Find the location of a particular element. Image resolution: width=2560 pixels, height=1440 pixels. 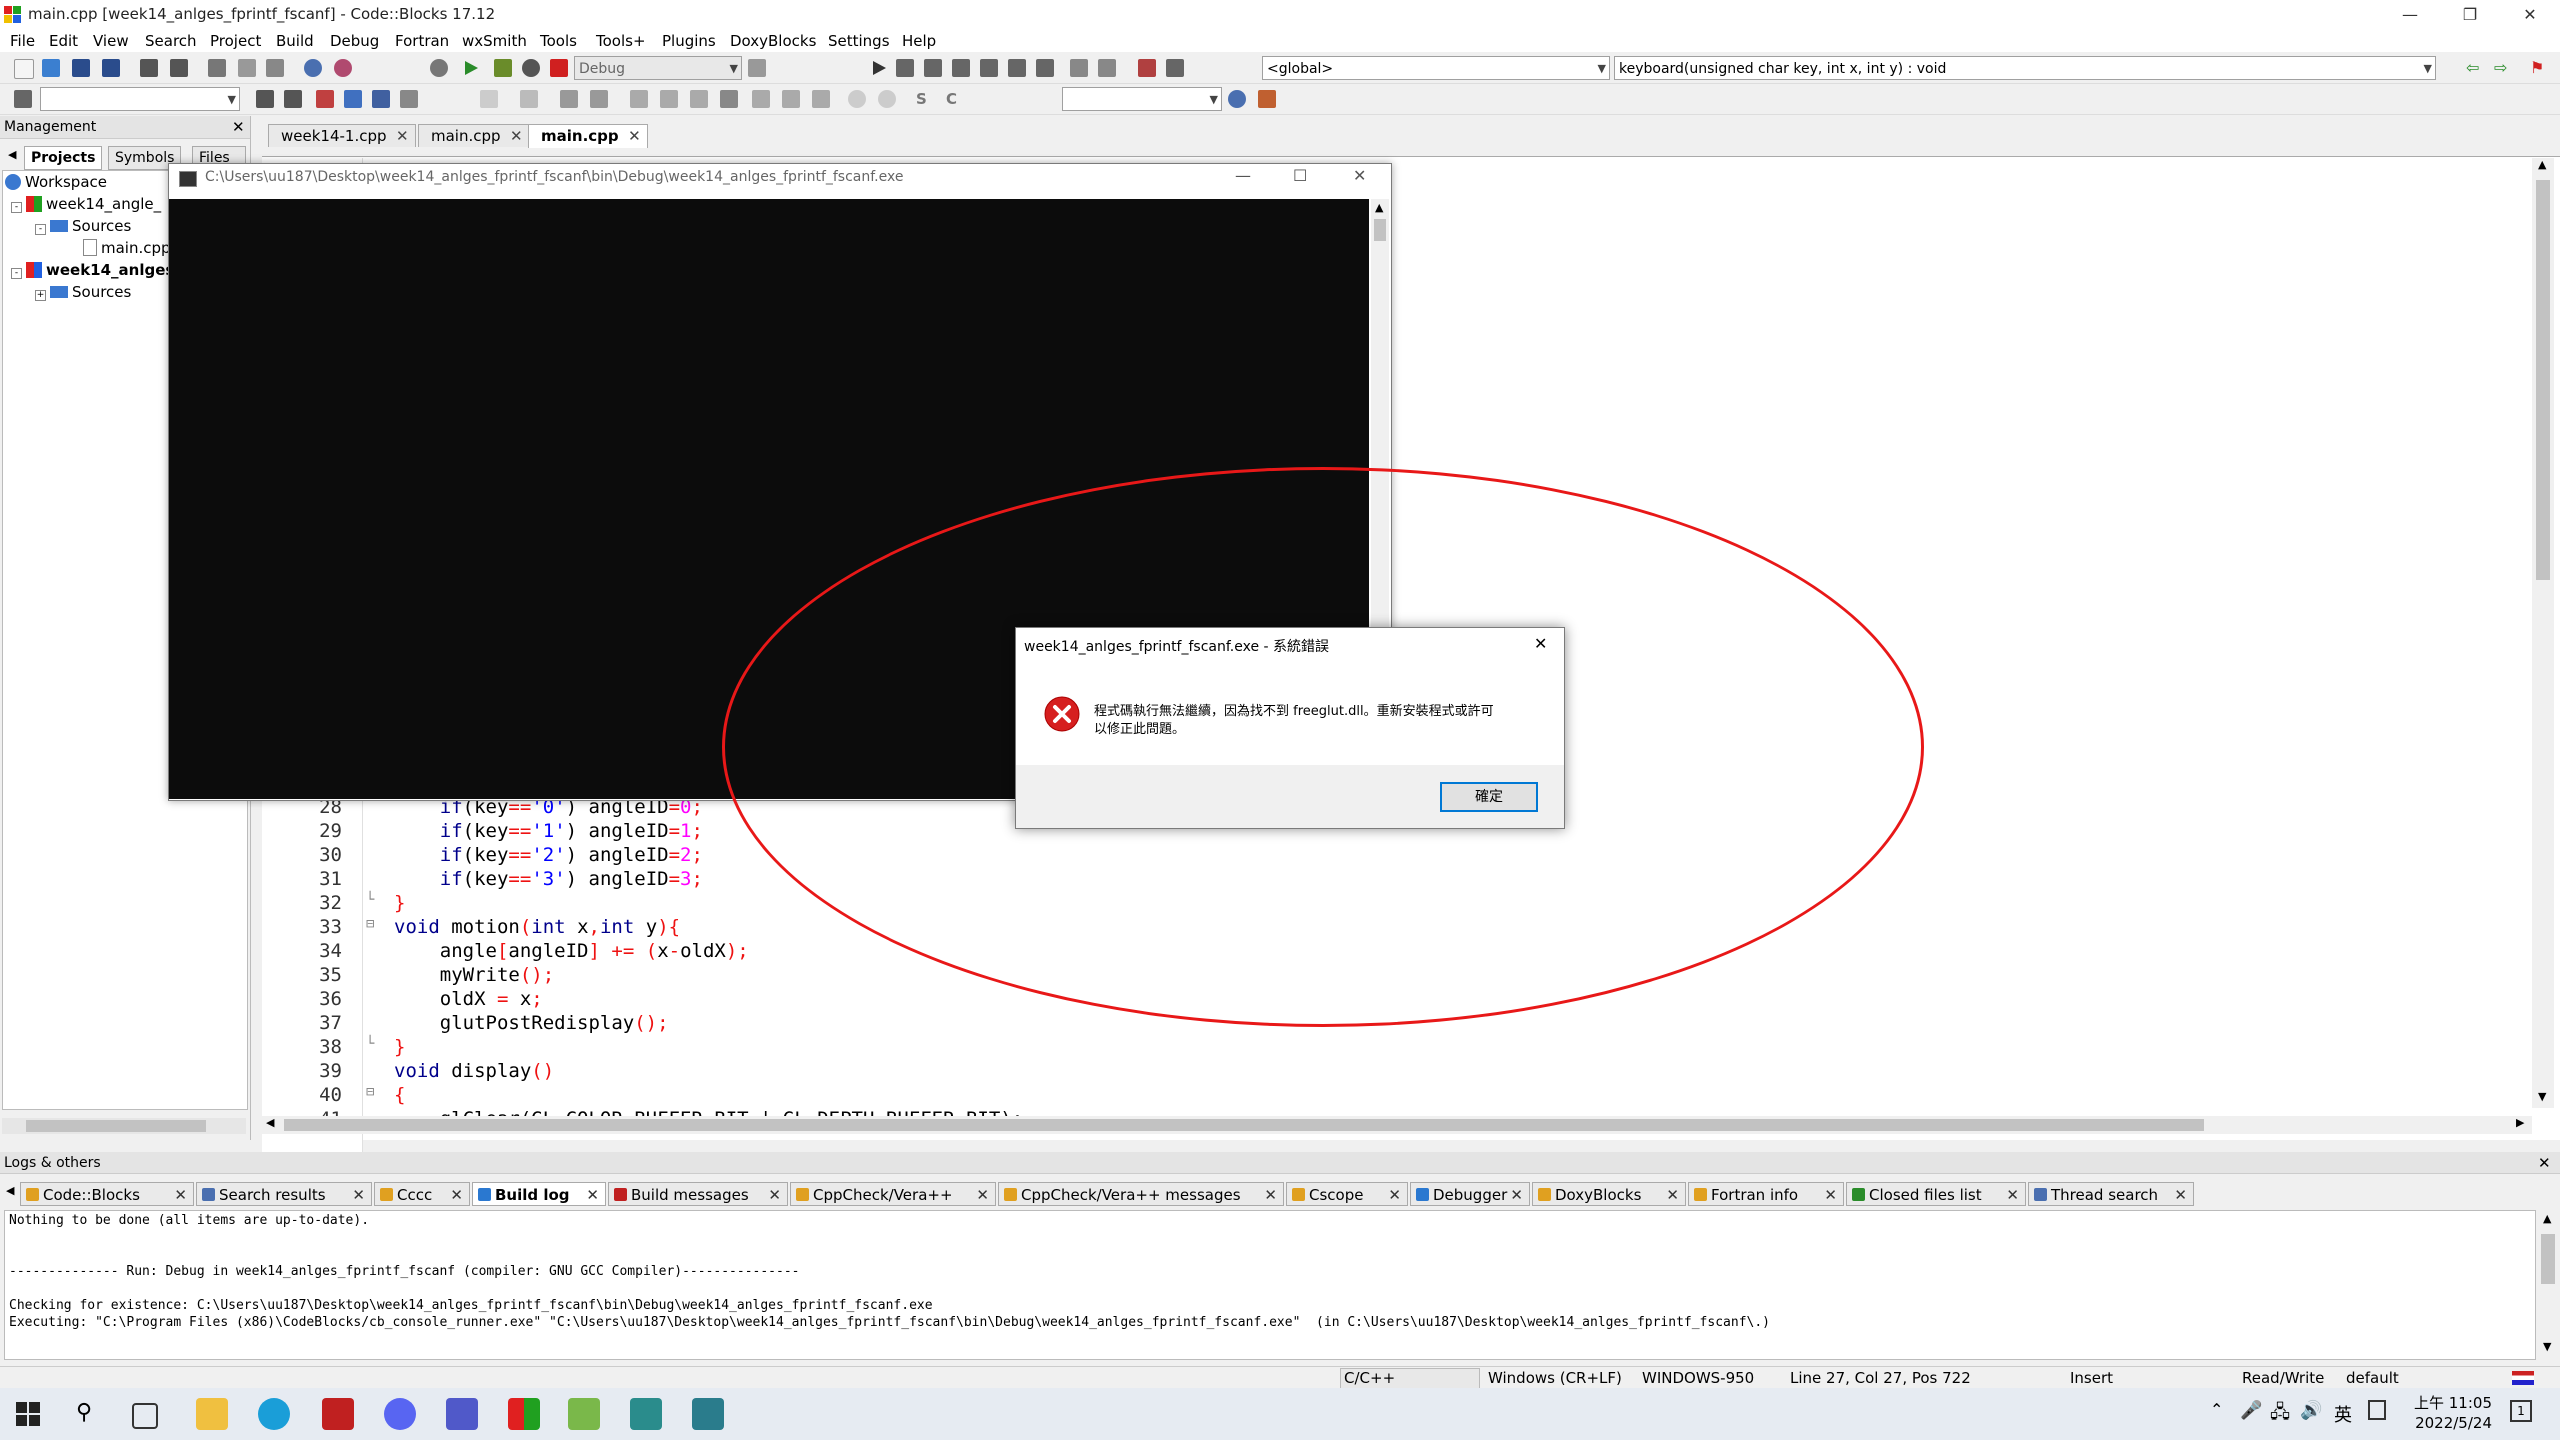

run-to-cursor-icon is located at coordinates (905, 68).